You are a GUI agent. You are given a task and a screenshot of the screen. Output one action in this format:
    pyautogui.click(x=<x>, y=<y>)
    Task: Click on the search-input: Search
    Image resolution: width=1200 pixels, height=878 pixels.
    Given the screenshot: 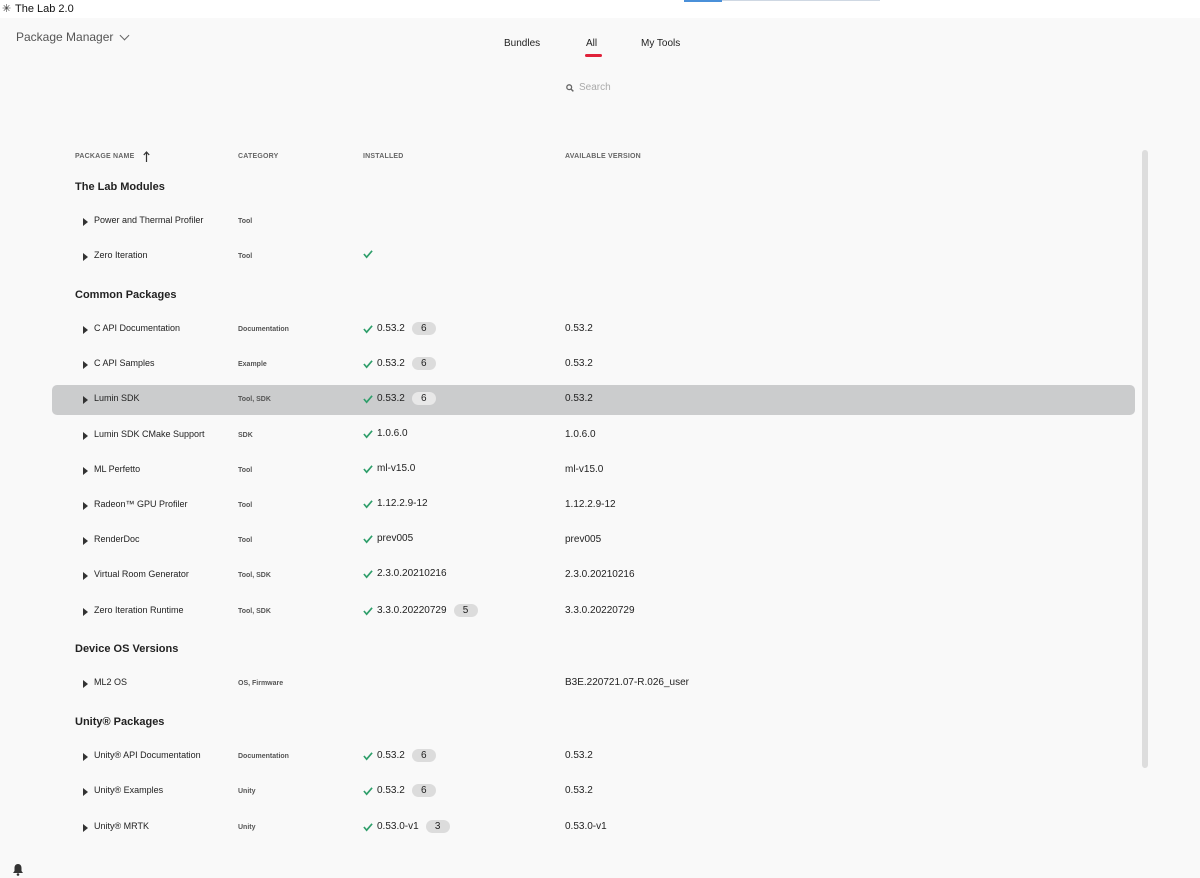 What is the action you would take?
    pyautogui.click(x=588, y=87)
    